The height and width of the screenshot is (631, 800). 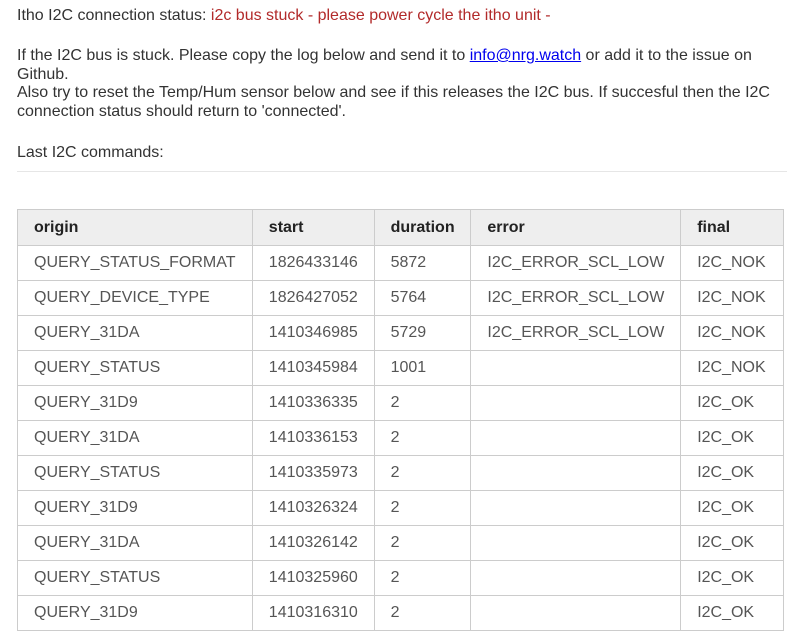 What do you see at coordinates (313, 368) in the screenshot?
I see `cell-start: 1410345984` at bounding box center [313, 368].